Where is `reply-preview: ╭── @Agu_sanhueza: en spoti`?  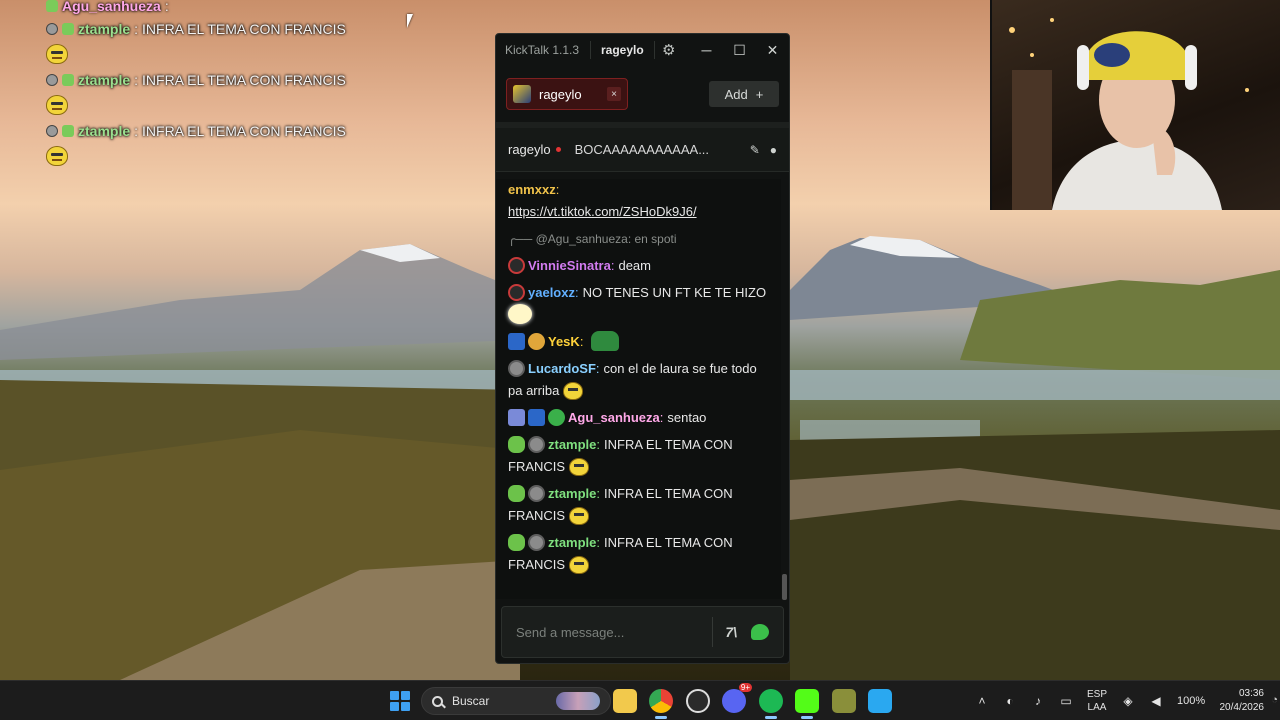 reply-preview: ╭── @Agu_sanhueza: en spoti is located at coordinates (638, 239).